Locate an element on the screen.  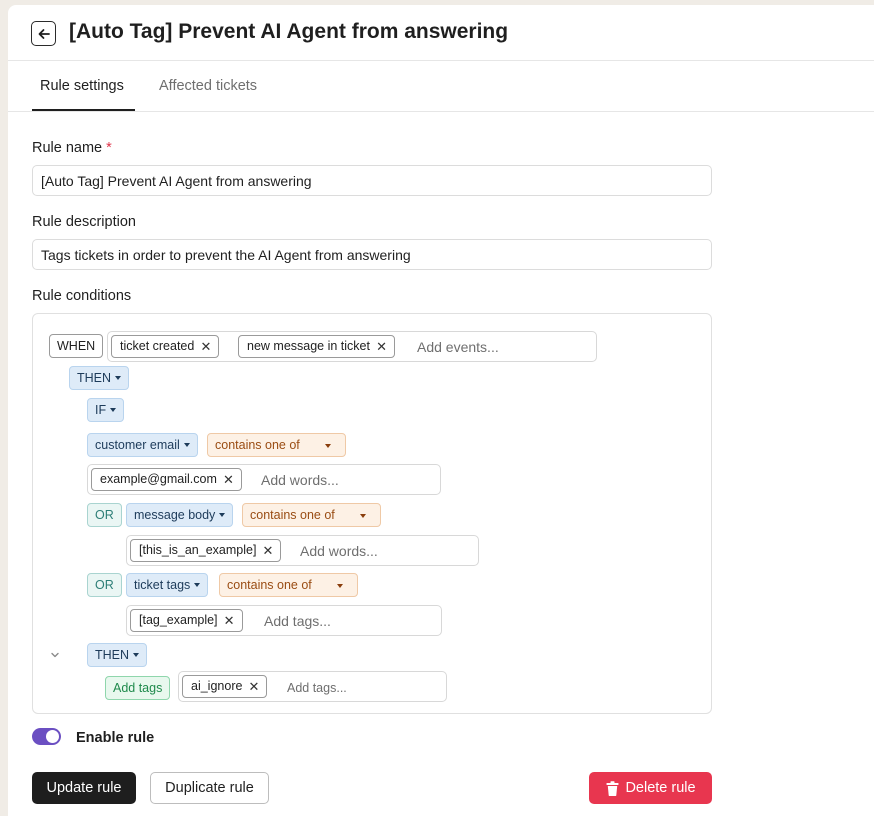
field-dropdown-ticket-tags: ticket tags is located at coordinates (167, 585).